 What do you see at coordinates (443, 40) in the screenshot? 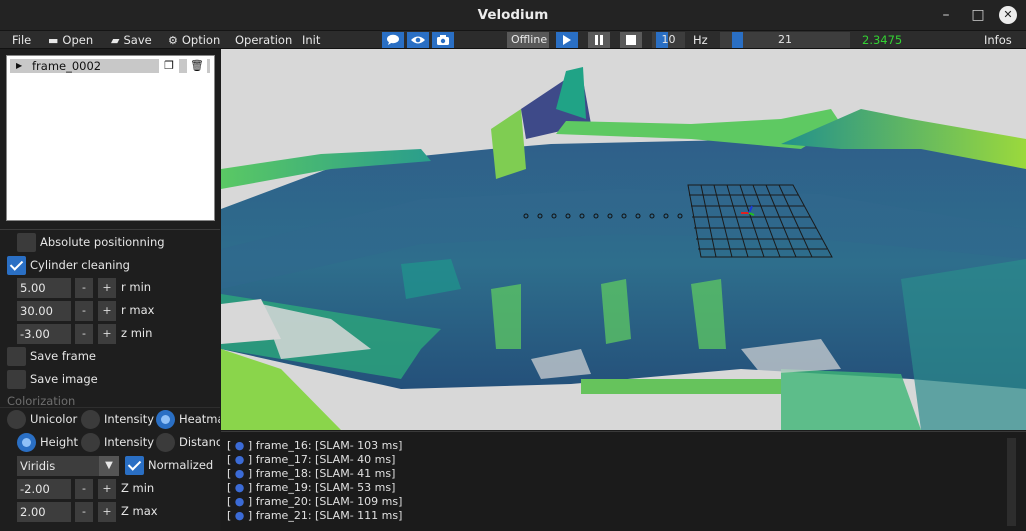
I see `camera-icon` at bounding box center [443, 40].